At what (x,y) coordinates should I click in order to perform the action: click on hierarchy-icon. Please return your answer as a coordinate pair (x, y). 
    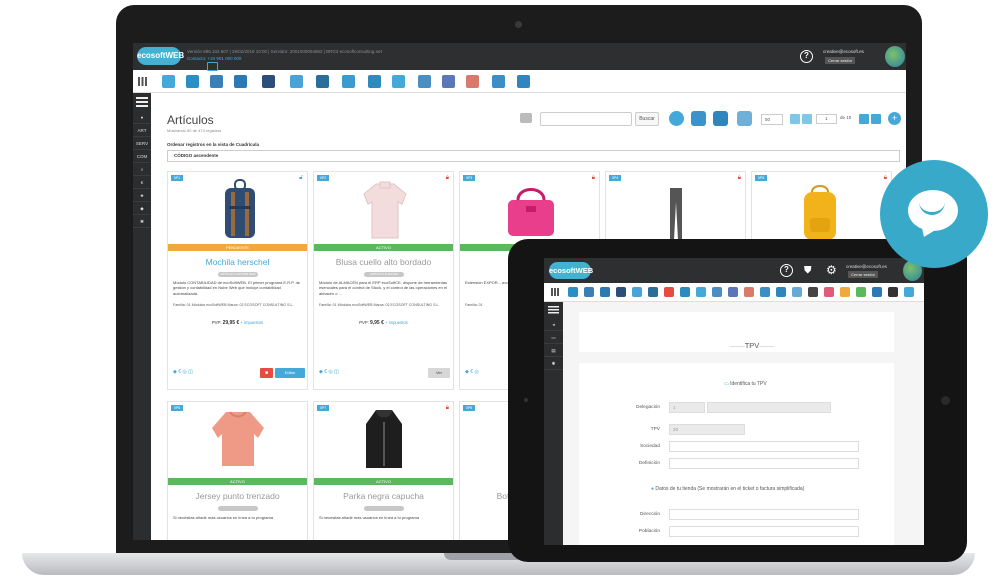
    Looking at the image, I should click on (573, 292).